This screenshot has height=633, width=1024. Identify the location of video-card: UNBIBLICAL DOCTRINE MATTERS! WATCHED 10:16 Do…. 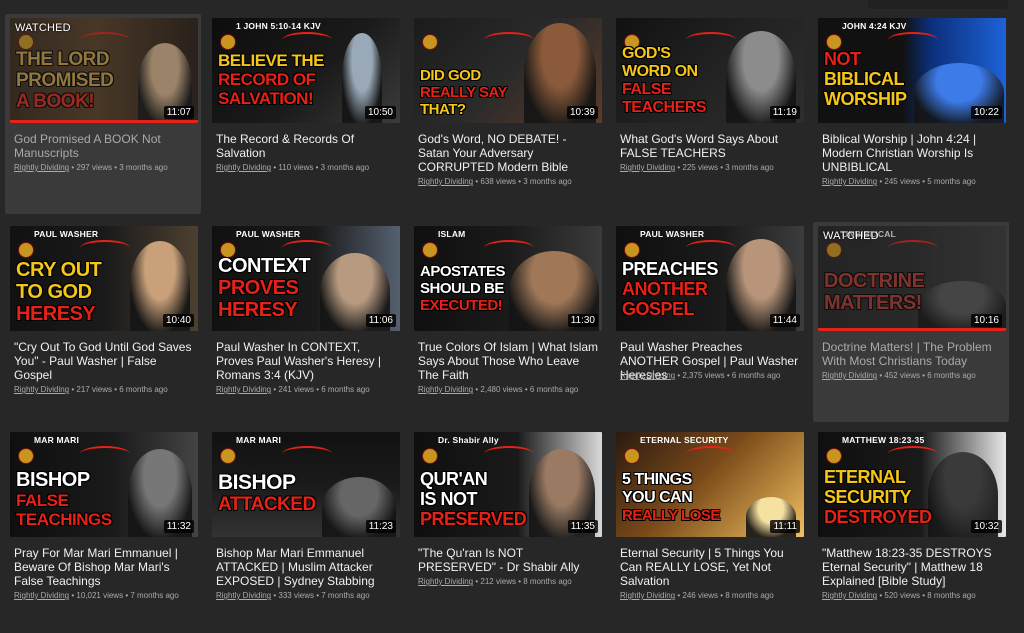
(911, 322).